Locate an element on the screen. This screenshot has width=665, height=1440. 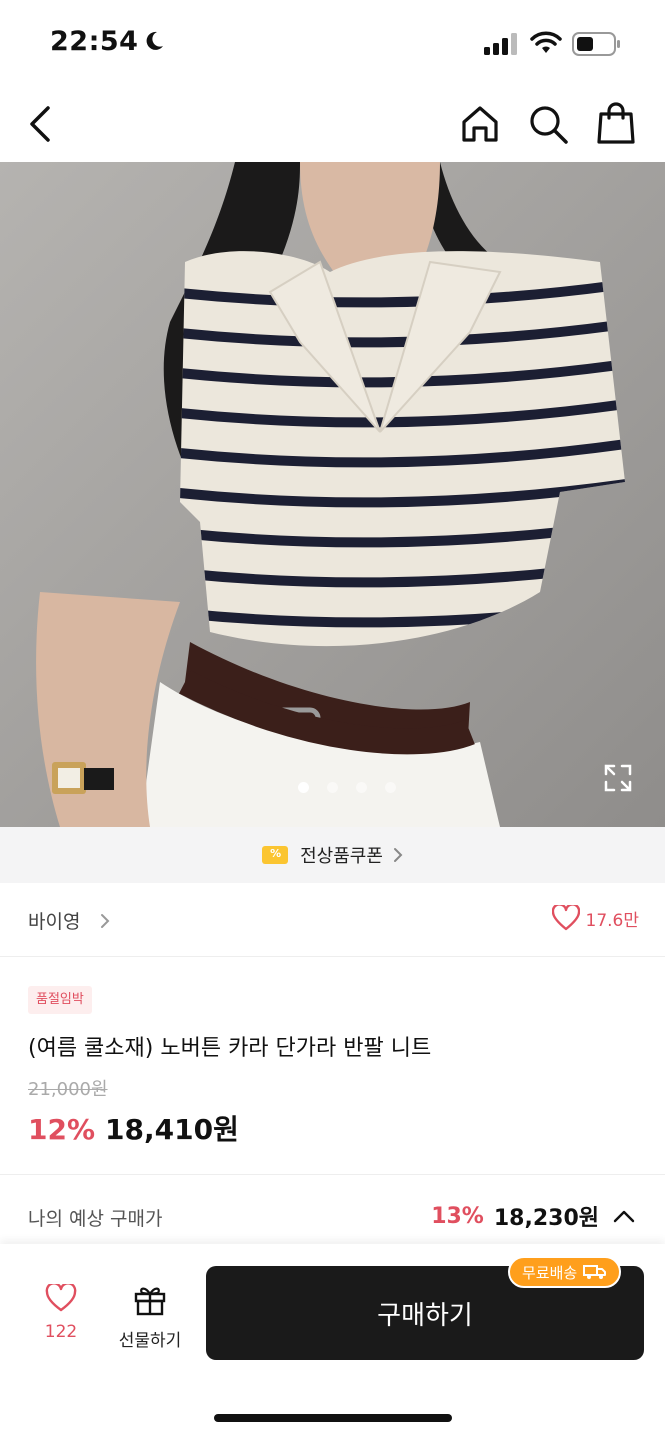
brand-like-button: 17.6만 is located at coordinates (595, 918).